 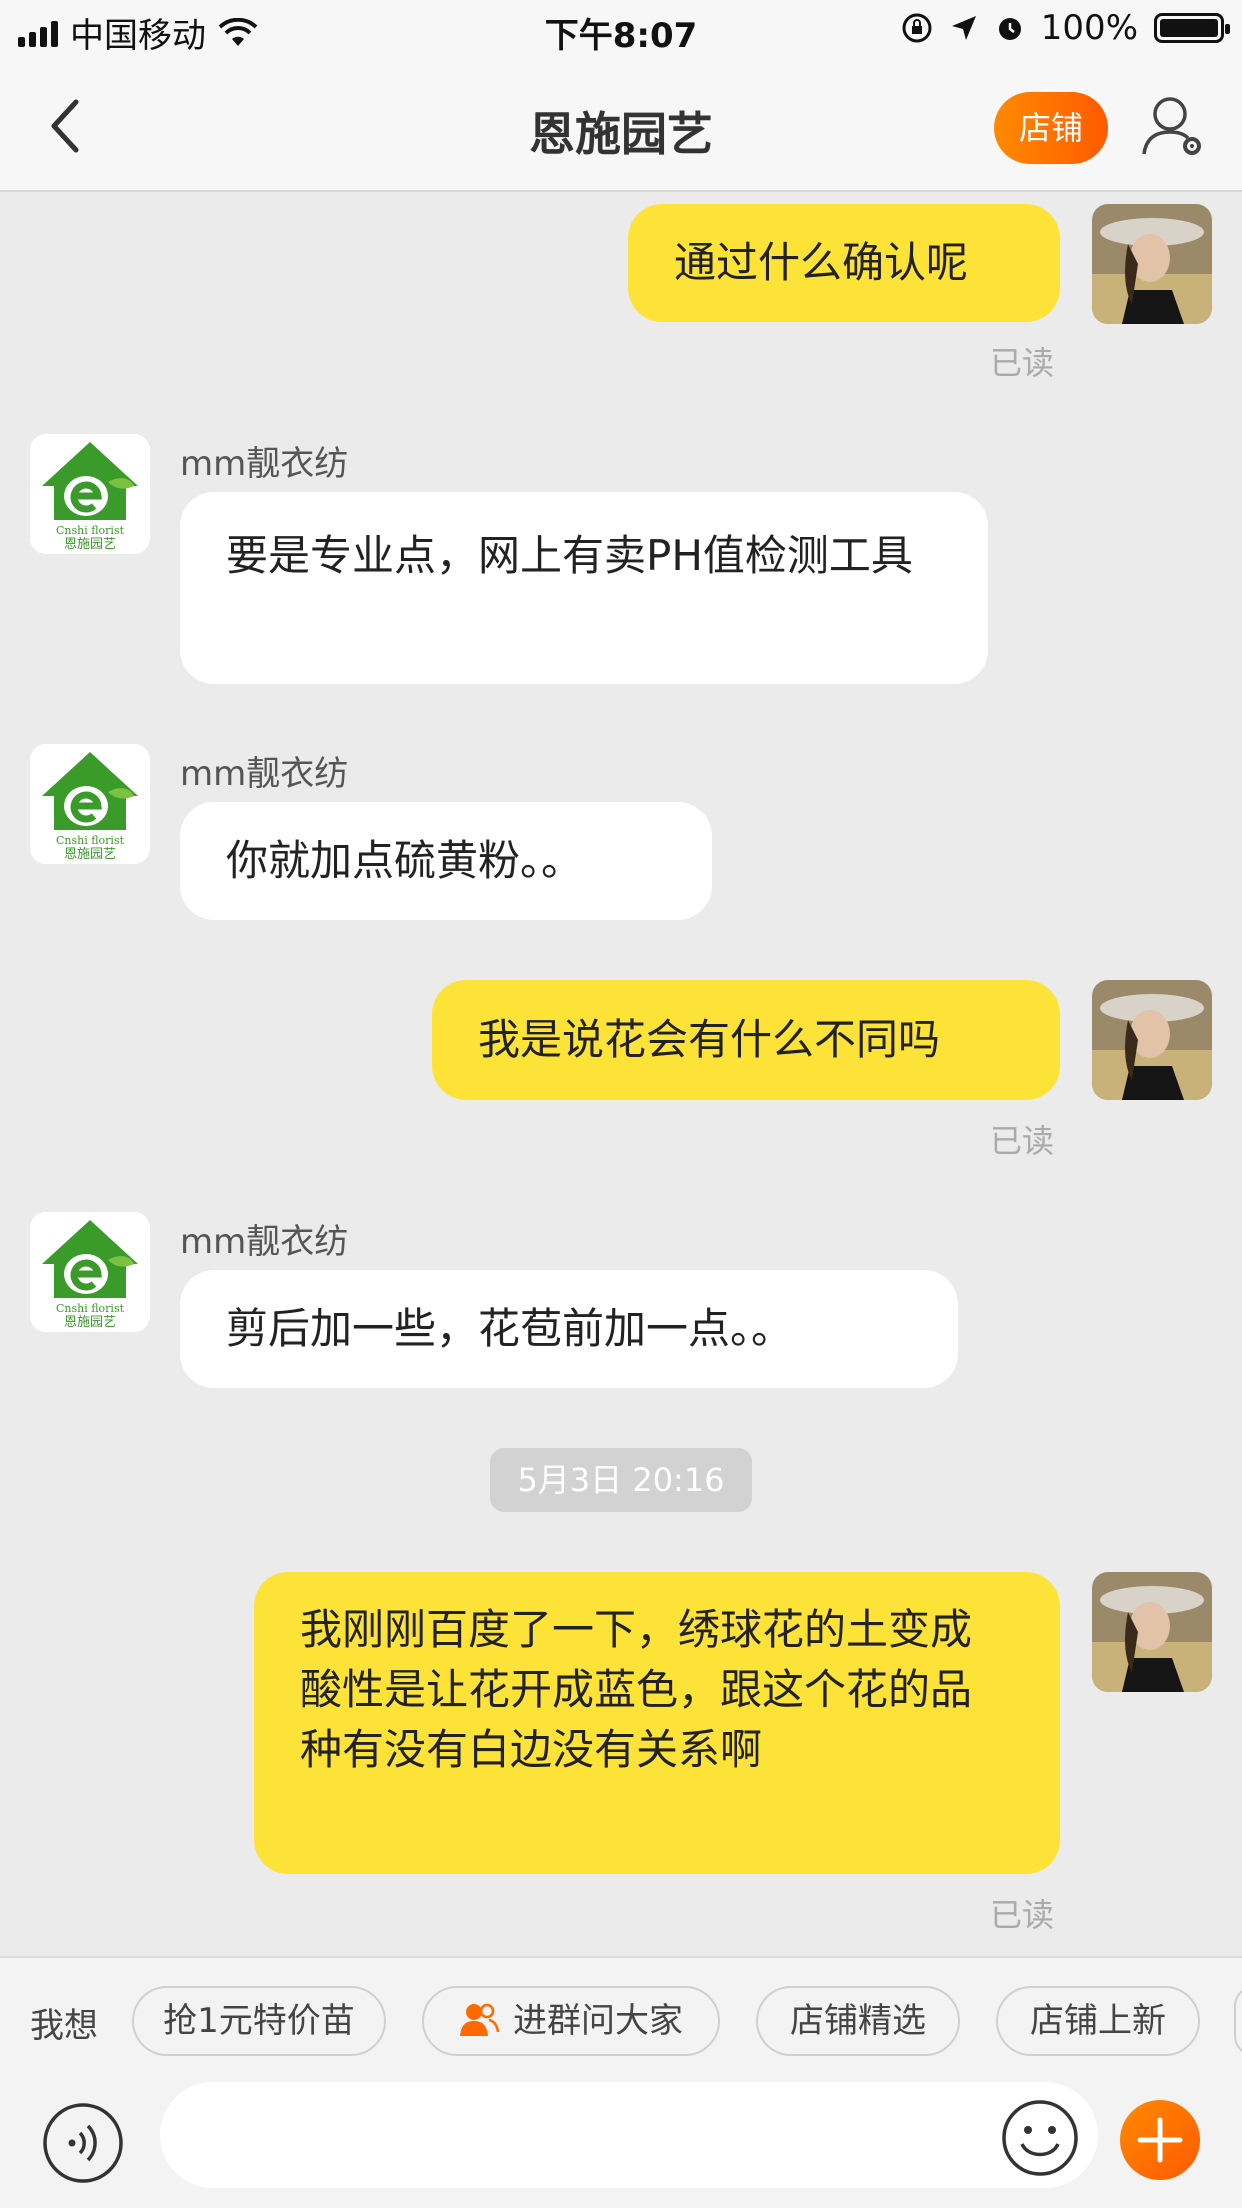 I want to click on chip-label: 进群问大家, so click(x=598, y=2021).